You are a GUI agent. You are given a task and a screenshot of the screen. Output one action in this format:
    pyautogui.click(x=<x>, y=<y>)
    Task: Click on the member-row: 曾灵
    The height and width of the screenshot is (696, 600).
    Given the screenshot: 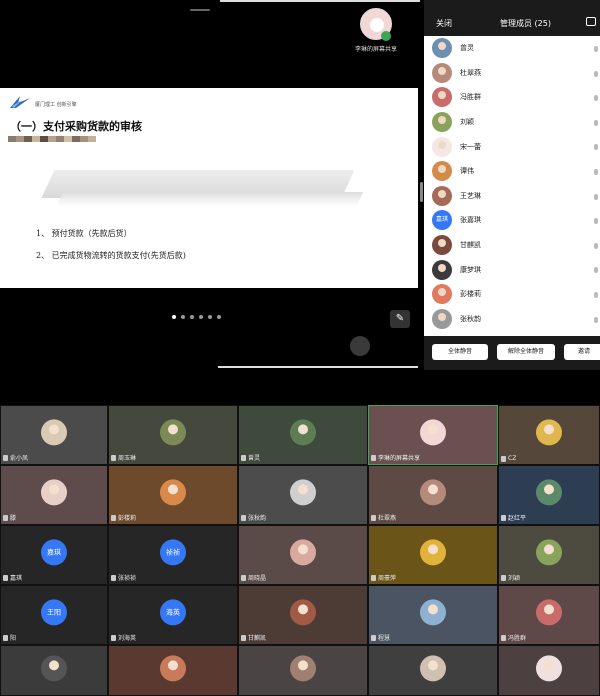 What is the action you would take?
    pyautogui.click(x=512, y=48)
    